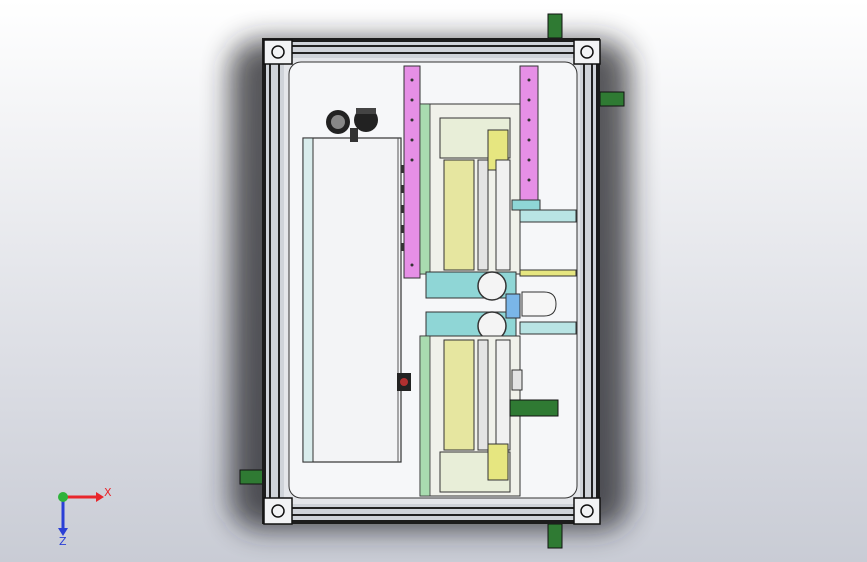 Image resolution: width=867 pixels, height=562 pixels. What do you see at coordinates (612, 99) in the screenshot?
I see `foot-right` at bounding box center [612, 99].